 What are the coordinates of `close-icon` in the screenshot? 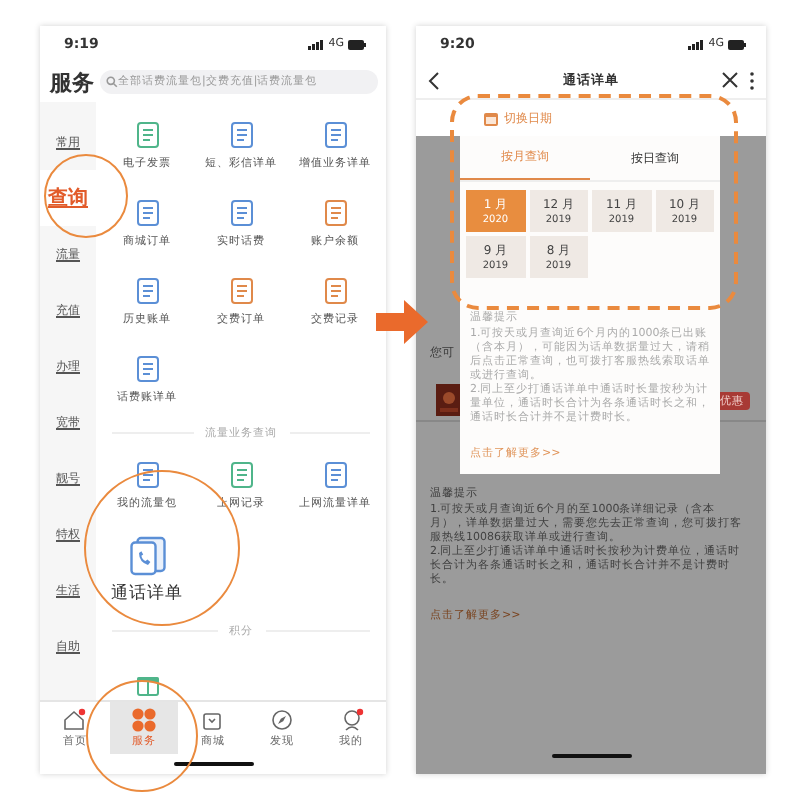 It's located at (730, 80).